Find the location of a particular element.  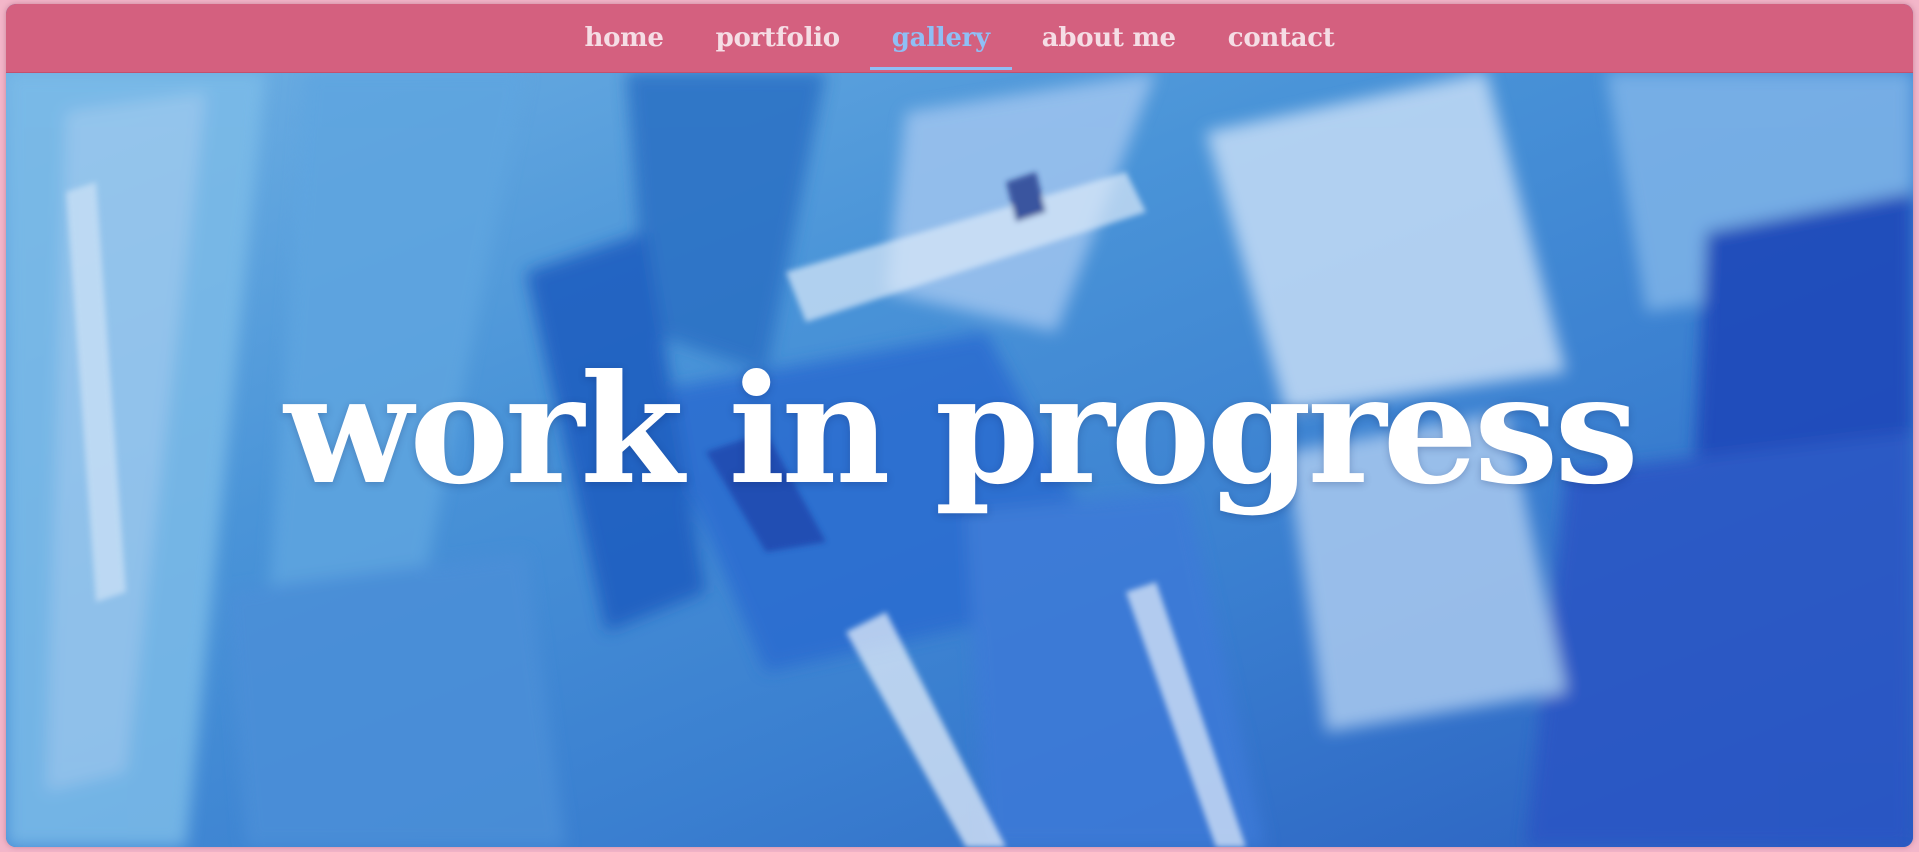

nav-item-about-me: about me is located at coordinates (1109, 38).